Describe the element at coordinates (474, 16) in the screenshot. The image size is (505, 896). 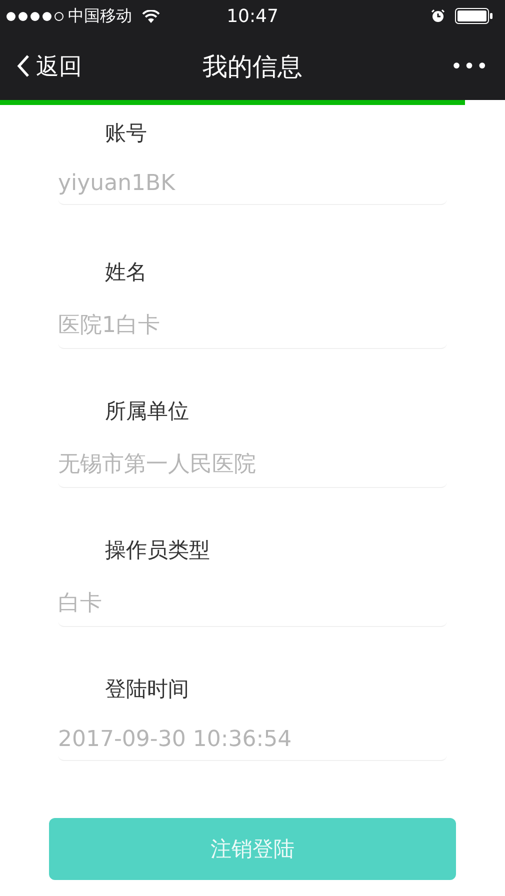
I see `battery-icon` at that location.